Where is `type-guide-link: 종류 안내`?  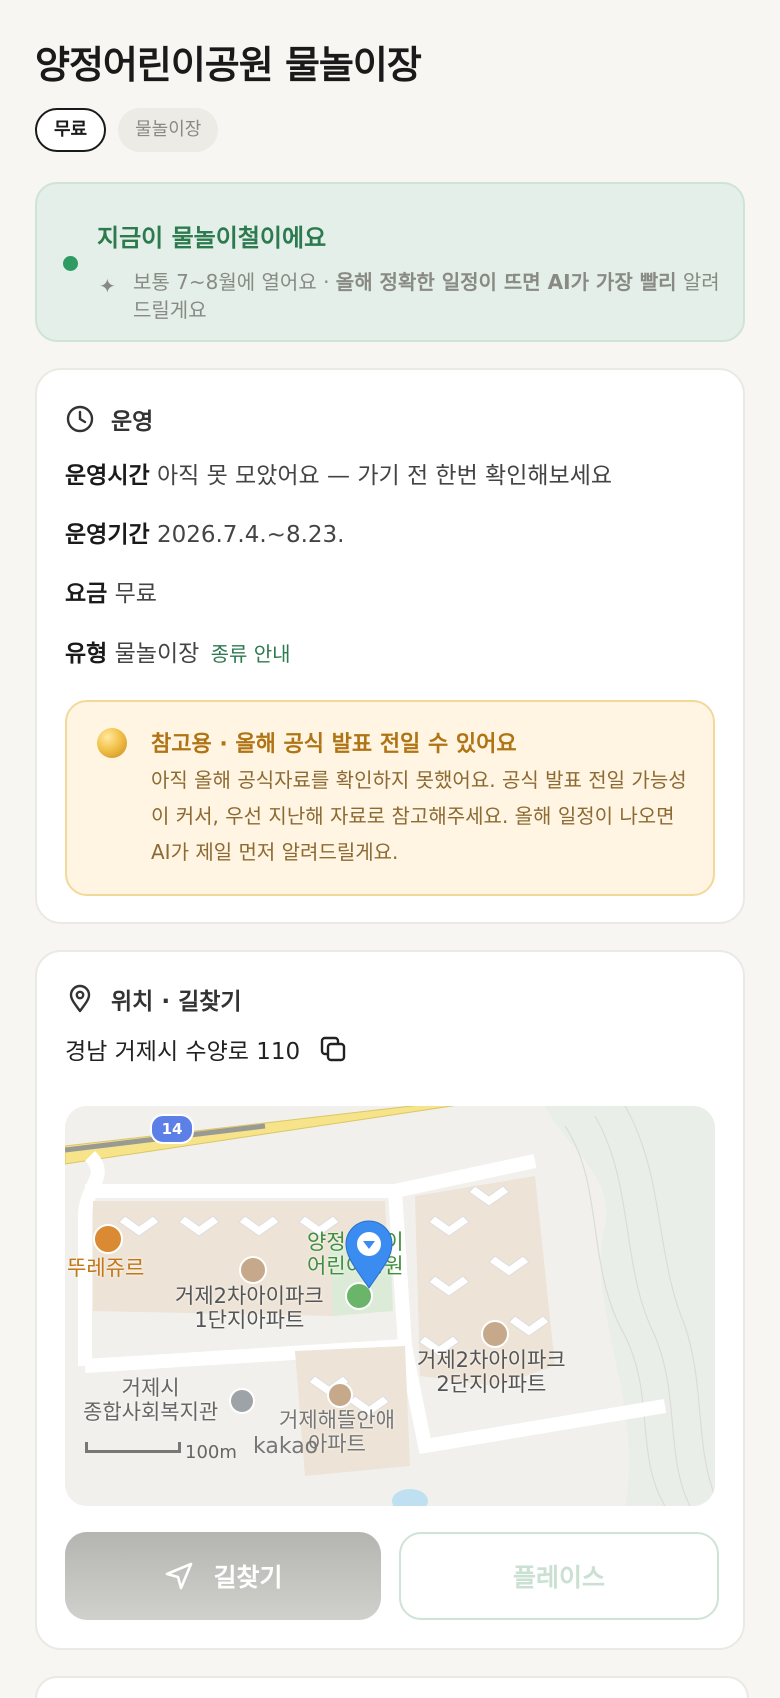 type-guide-link: 종류 안내 is located at coordinates (251, 654).